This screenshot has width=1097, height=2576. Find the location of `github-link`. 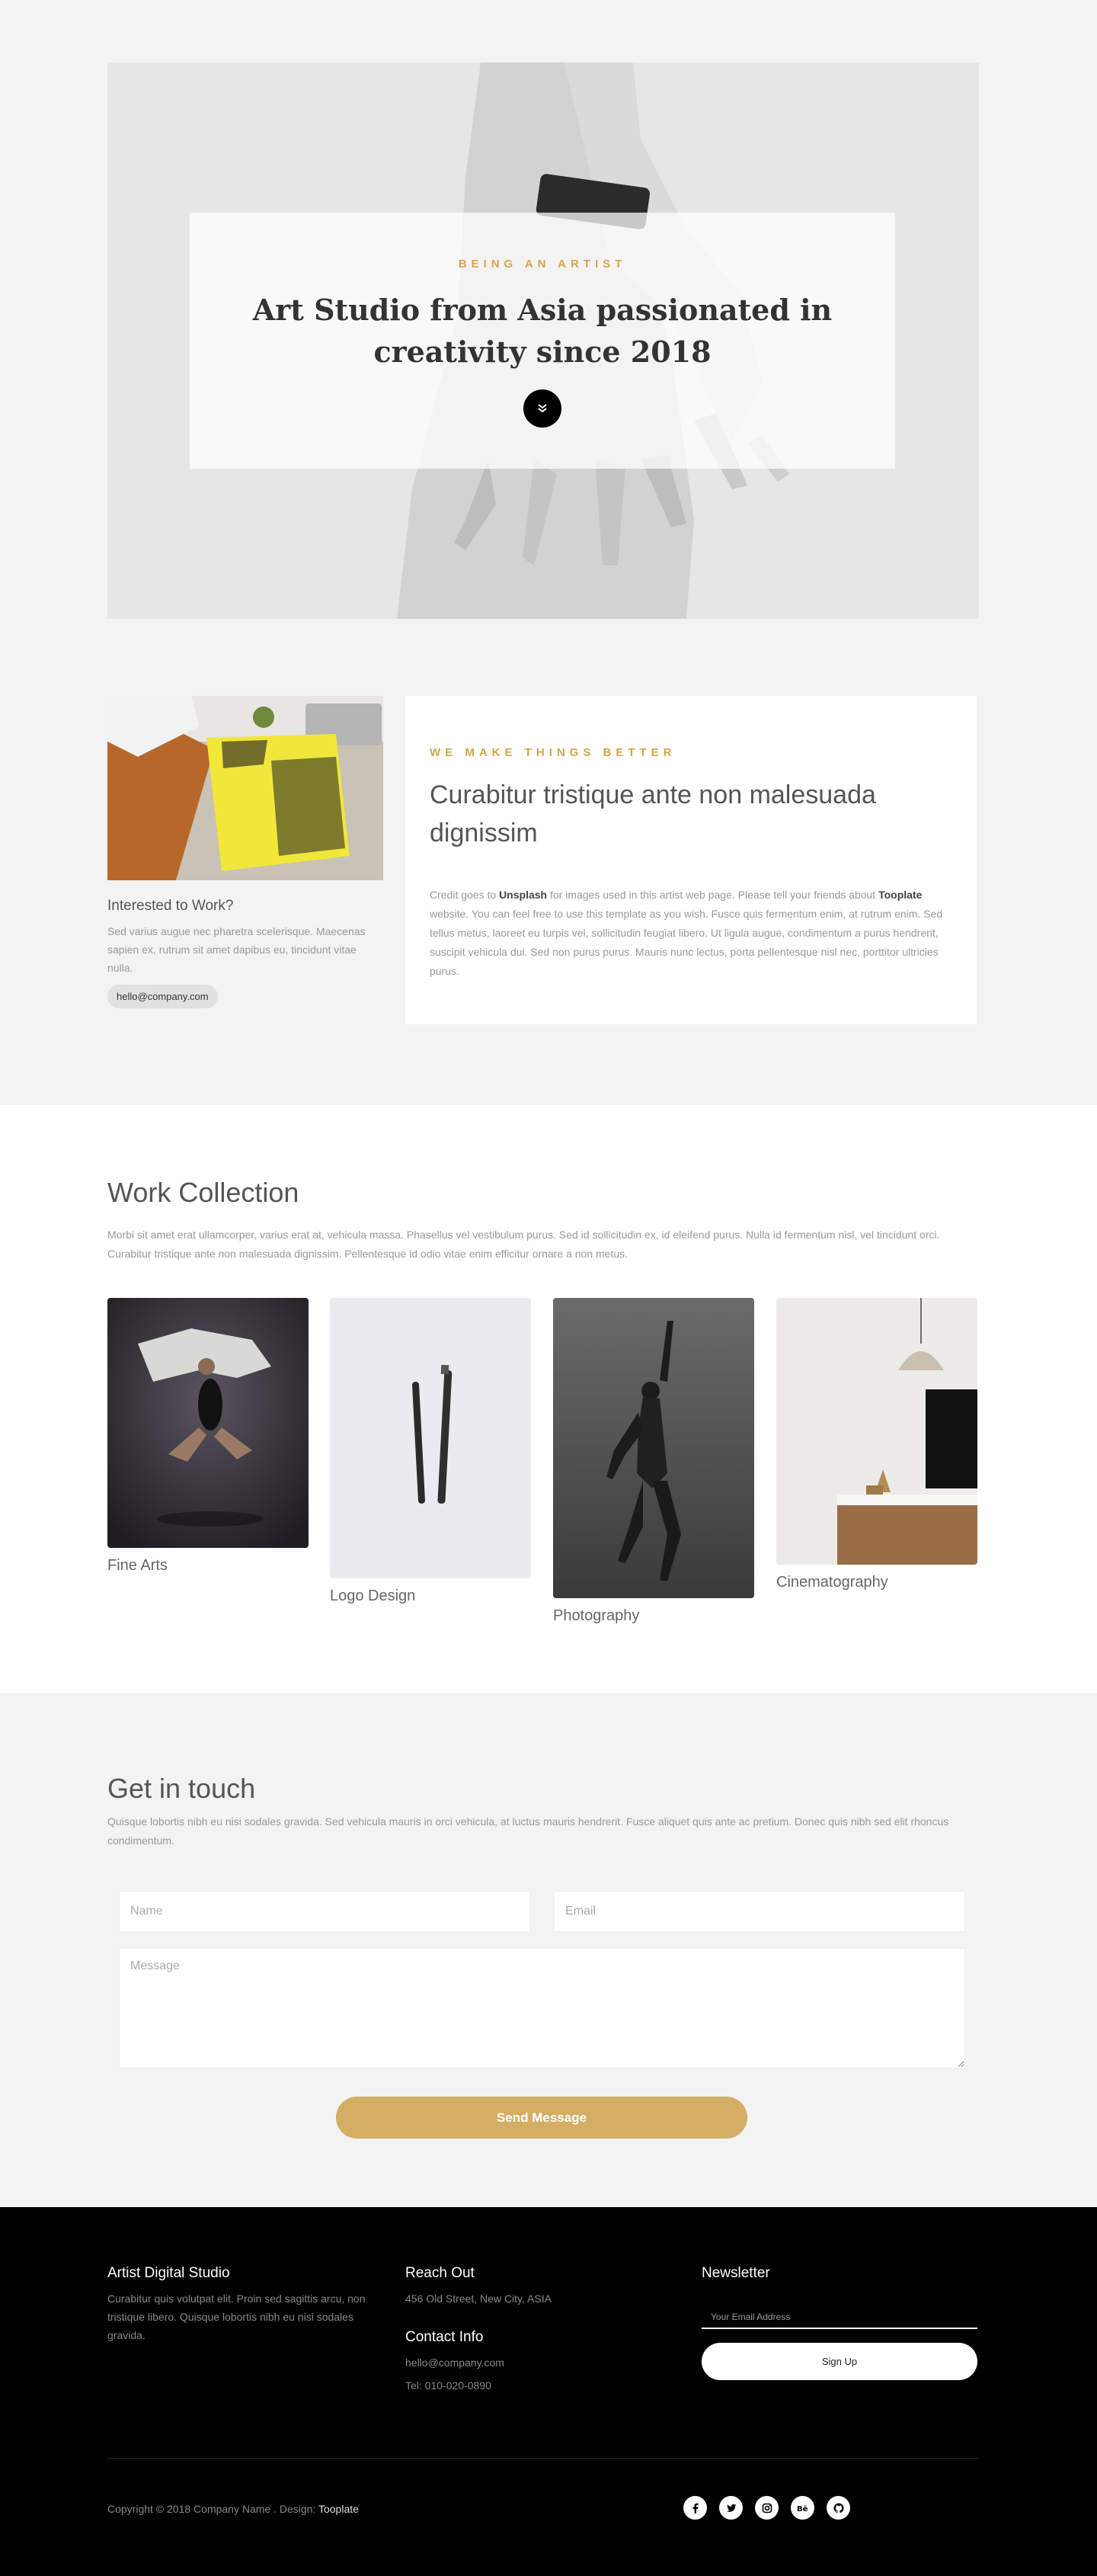

github-link is located at coordinates (838, 2508).